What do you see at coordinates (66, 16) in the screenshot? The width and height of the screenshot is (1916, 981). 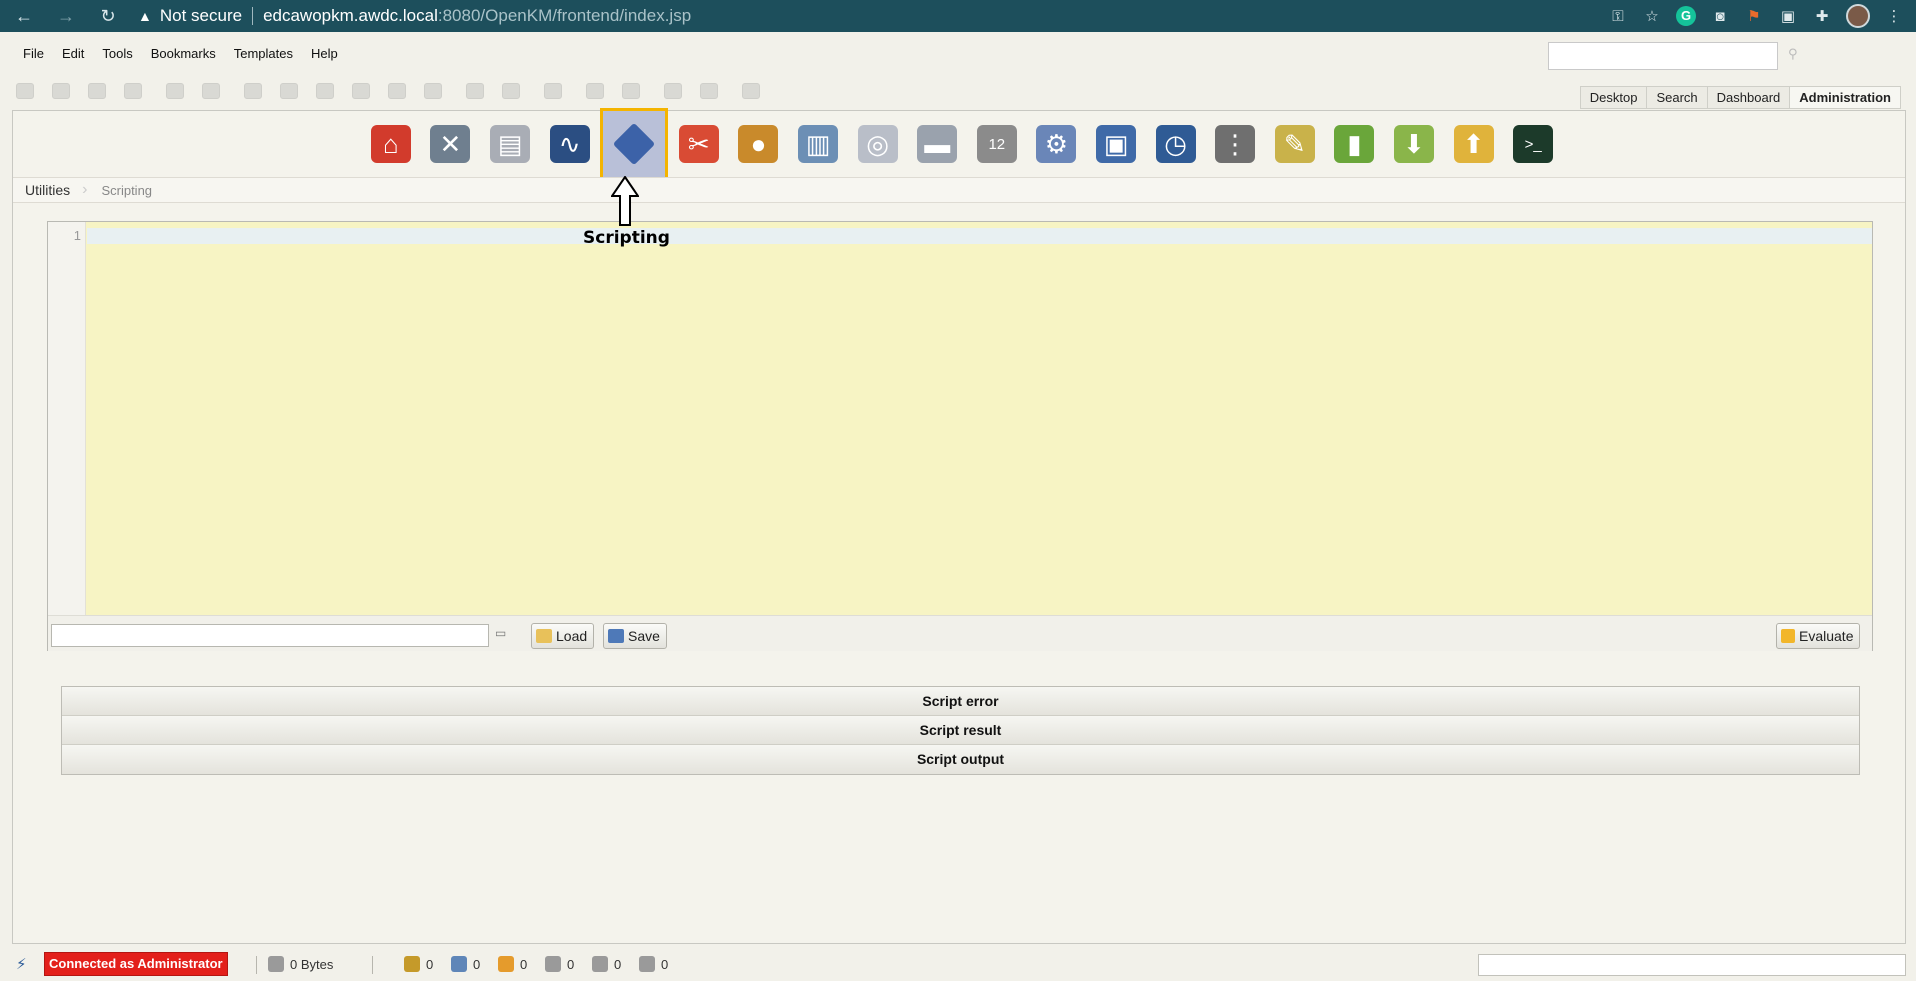 I see `forward-arrow-icon: →` at bounding box center [66, 16].